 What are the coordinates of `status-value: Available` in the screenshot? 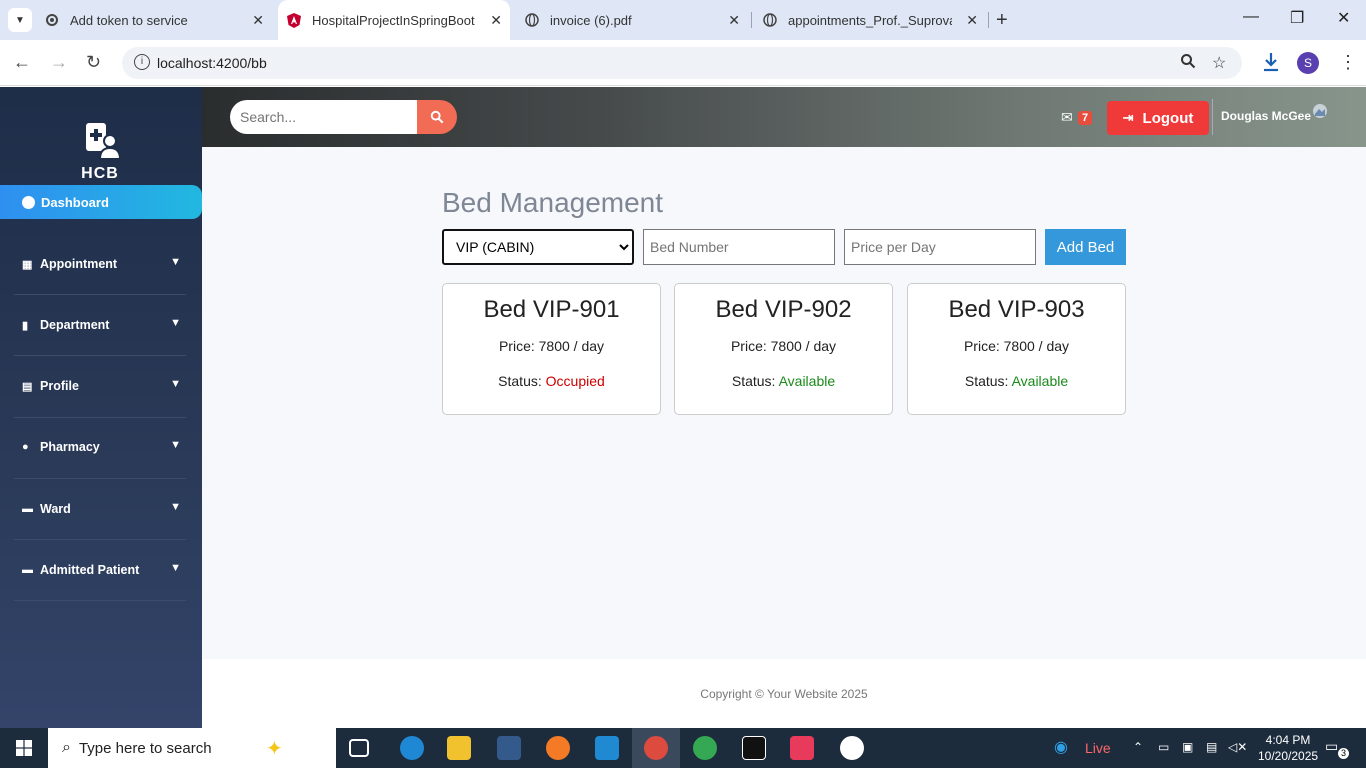 It's located at (807, 381).